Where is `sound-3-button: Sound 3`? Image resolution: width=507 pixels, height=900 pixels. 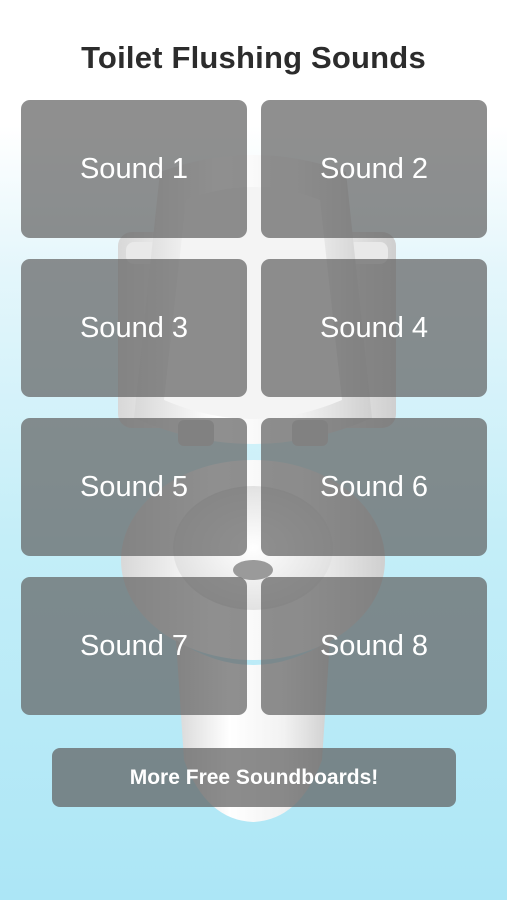 sound-3-button: Sound 3 is located at coordinates (134, 328).